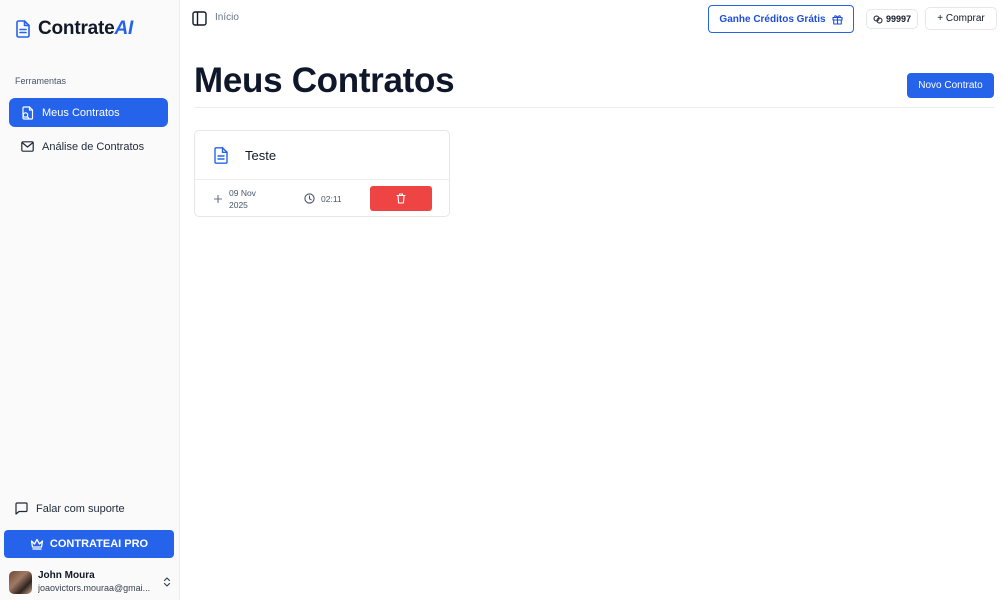 This screenshot has width=1002, height=600. What do you see at coordinates (899, 19) in the screenshot?
I see `credit-balance-value: 99997` at bounding box center [899, 19].